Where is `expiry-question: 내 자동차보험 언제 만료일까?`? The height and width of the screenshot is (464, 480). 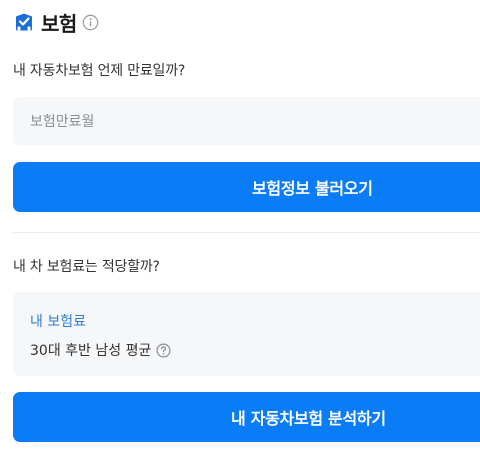
expiry-question: 내 자동차보험 언제 만료일까? is located at coordinates (99, 71).